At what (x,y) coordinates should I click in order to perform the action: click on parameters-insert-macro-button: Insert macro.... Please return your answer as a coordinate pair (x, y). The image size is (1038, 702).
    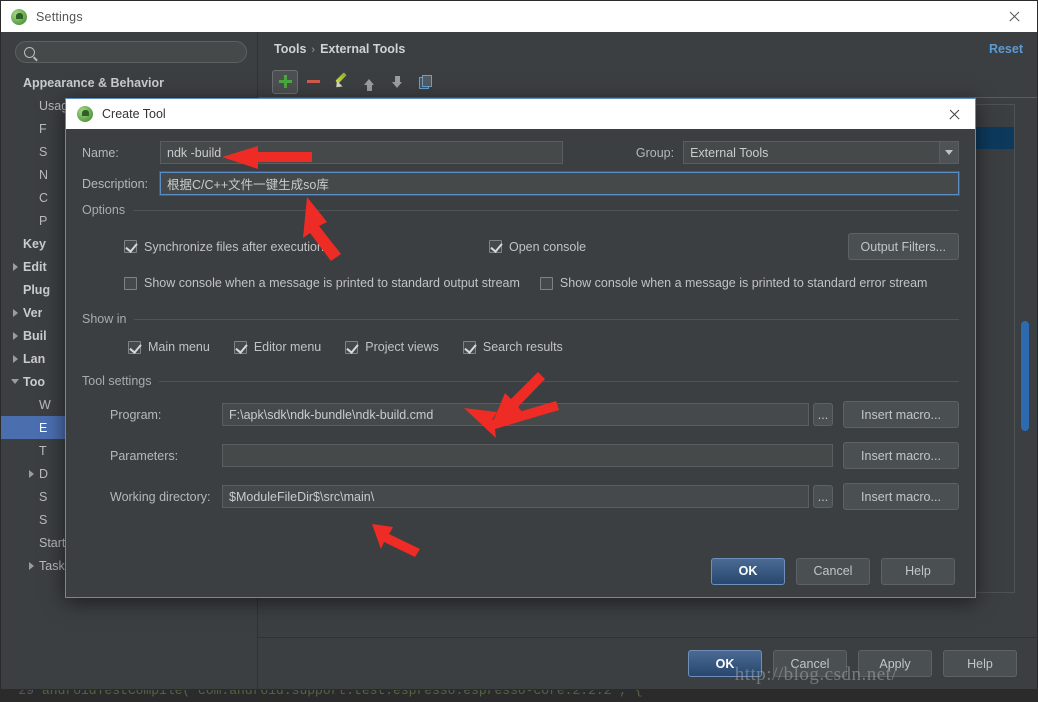
    Looking at the image, I should click on (901, 455).